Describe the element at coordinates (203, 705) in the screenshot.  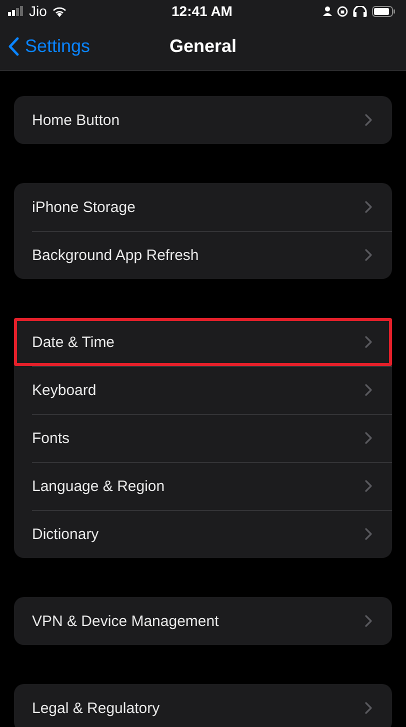
I see `settings-row: Legal & Regulatory` at that location.